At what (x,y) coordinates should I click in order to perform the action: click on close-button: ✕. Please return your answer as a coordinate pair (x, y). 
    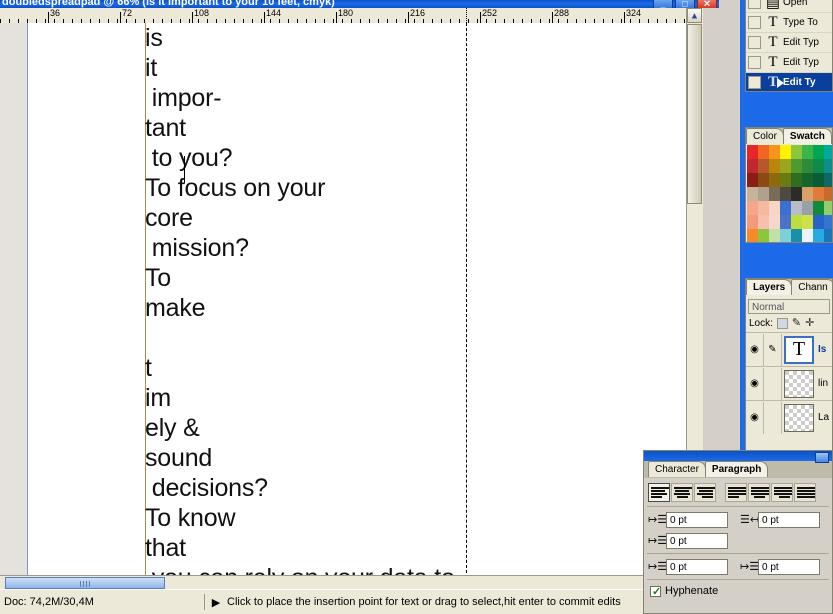
    Looking at the image, I should click on (707, 4).